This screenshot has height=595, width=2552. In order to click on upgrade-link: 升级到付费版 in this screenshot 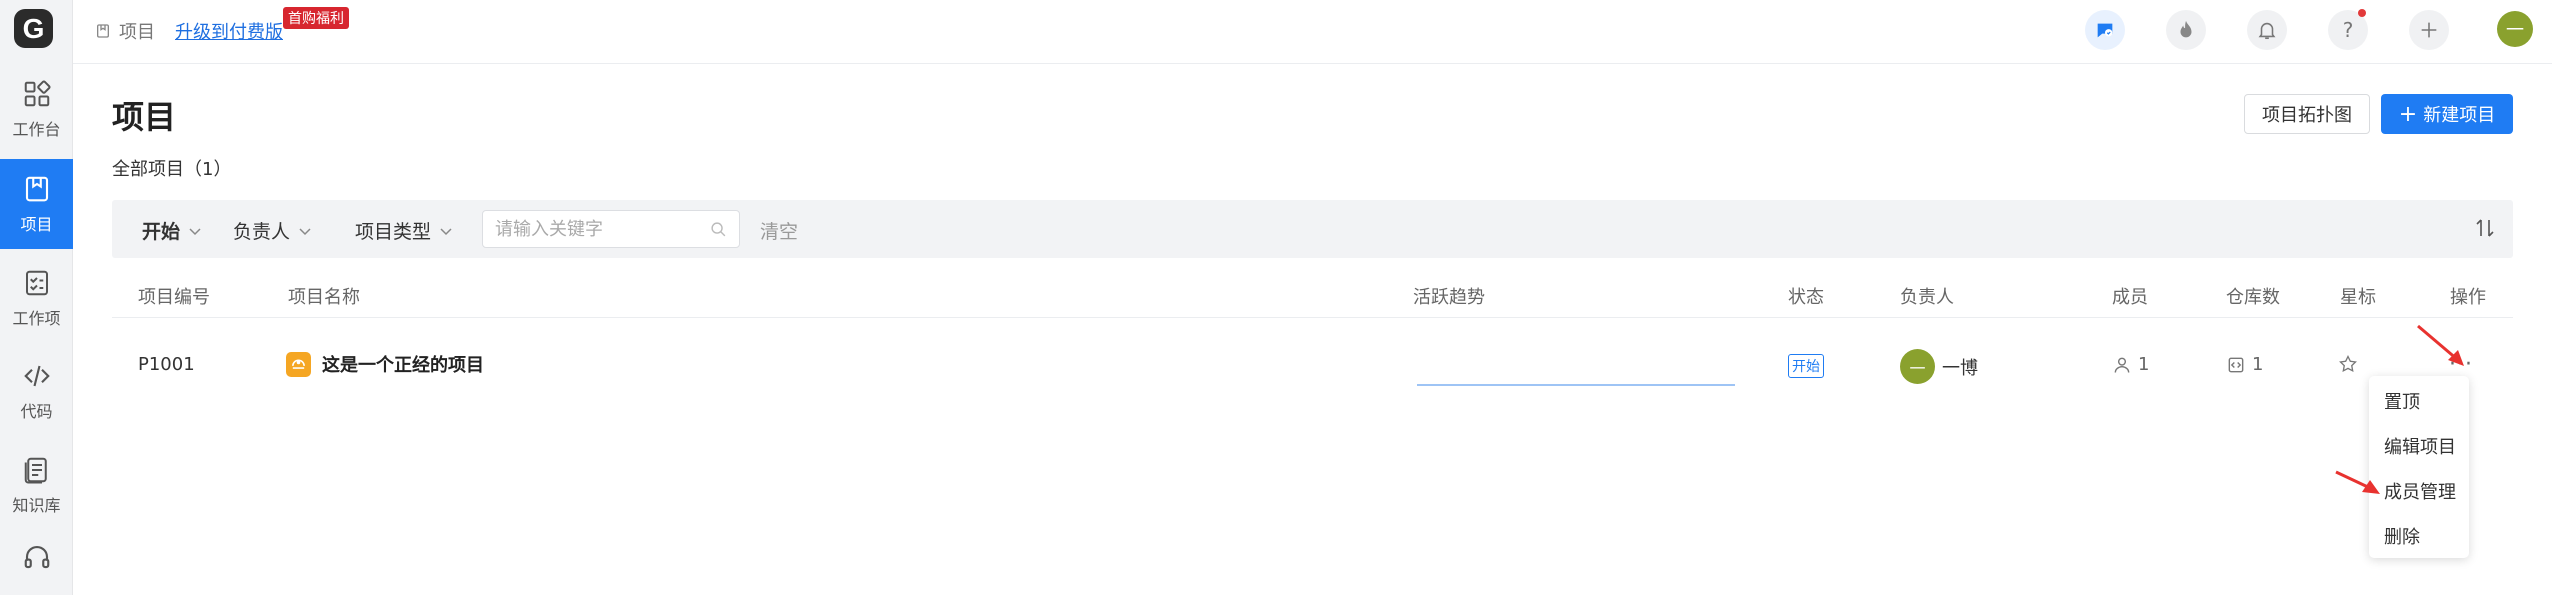, I will do `click(229, 31)`.